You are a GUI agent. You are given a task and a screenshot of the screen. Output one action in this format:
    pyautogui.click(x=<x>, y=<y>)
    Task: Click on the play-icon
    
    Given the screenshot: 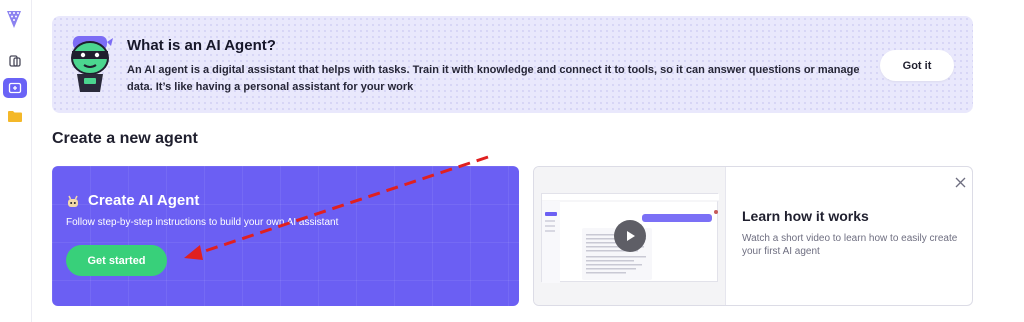 What is the action you would take?
    pyautogui.click(x=631, y=236)
    